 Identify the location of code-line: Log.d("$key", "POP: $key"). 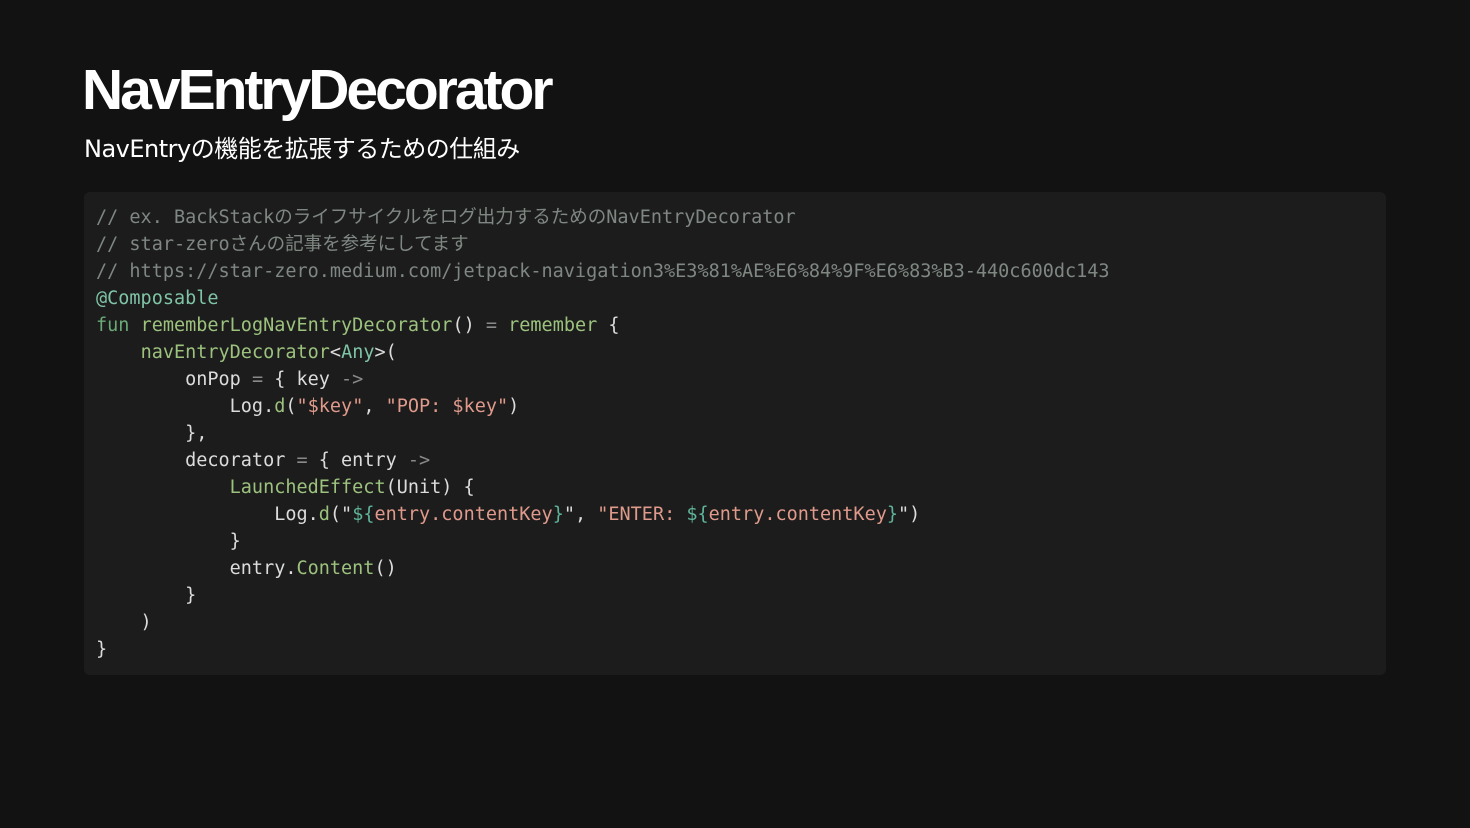
(741, 406).